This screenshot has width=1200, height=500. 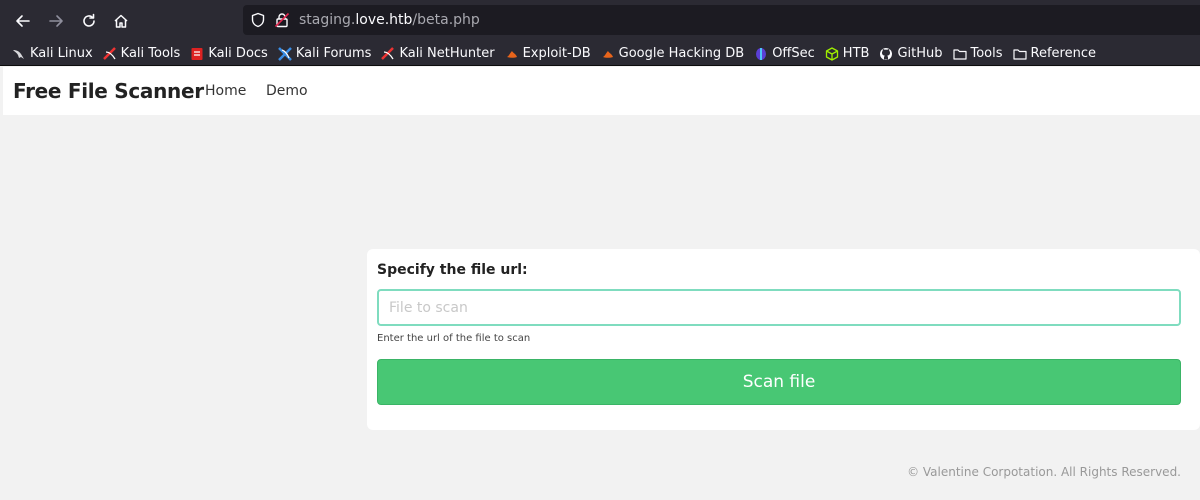 What do you see at coordinates (452, 270) in the screenshot?
I see `file-url-label: Specify the file url:` at bounding box center [452, 270].